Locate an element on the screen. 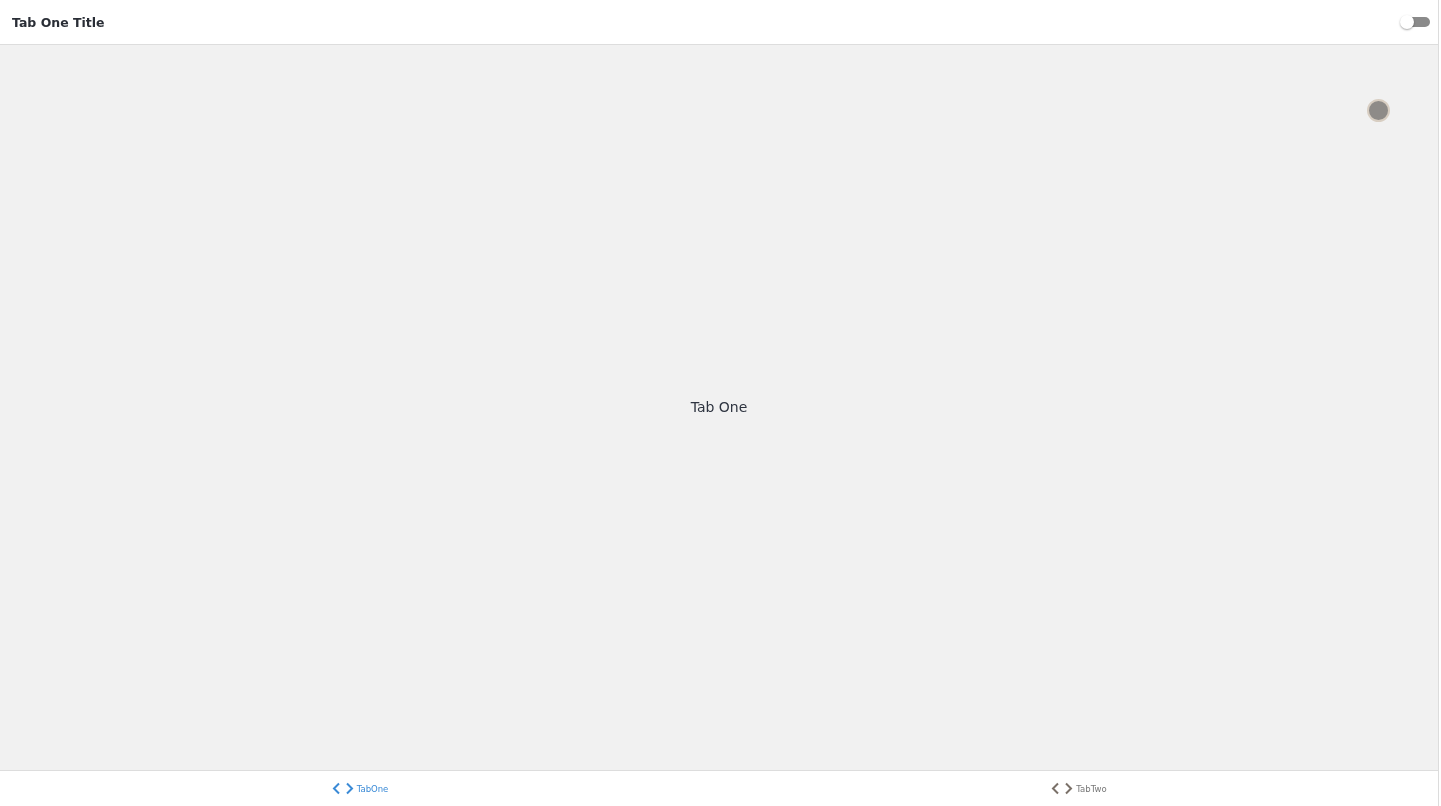 The width and height of the screenshot is (1441, 806). page-title: Tab One Title is located at coordinates (58, 22).